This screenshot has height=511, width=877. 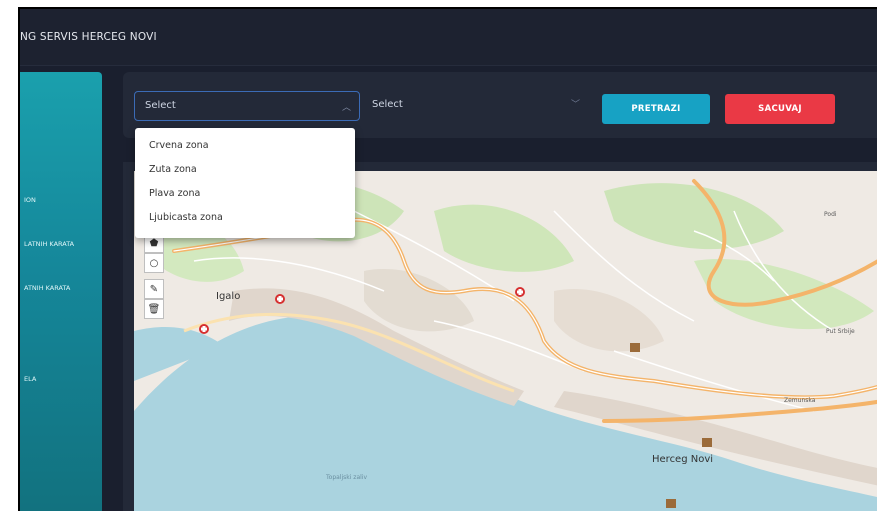 I want to click on zone-select: Select ︿, so click(x=247, y=106).